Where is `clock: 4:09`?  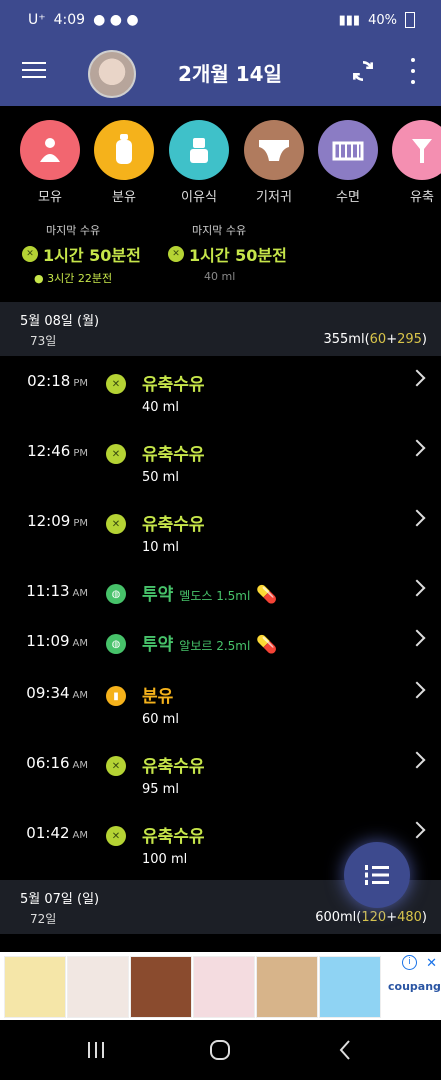
clock: 4:09 is located at coordinates (69, 20).